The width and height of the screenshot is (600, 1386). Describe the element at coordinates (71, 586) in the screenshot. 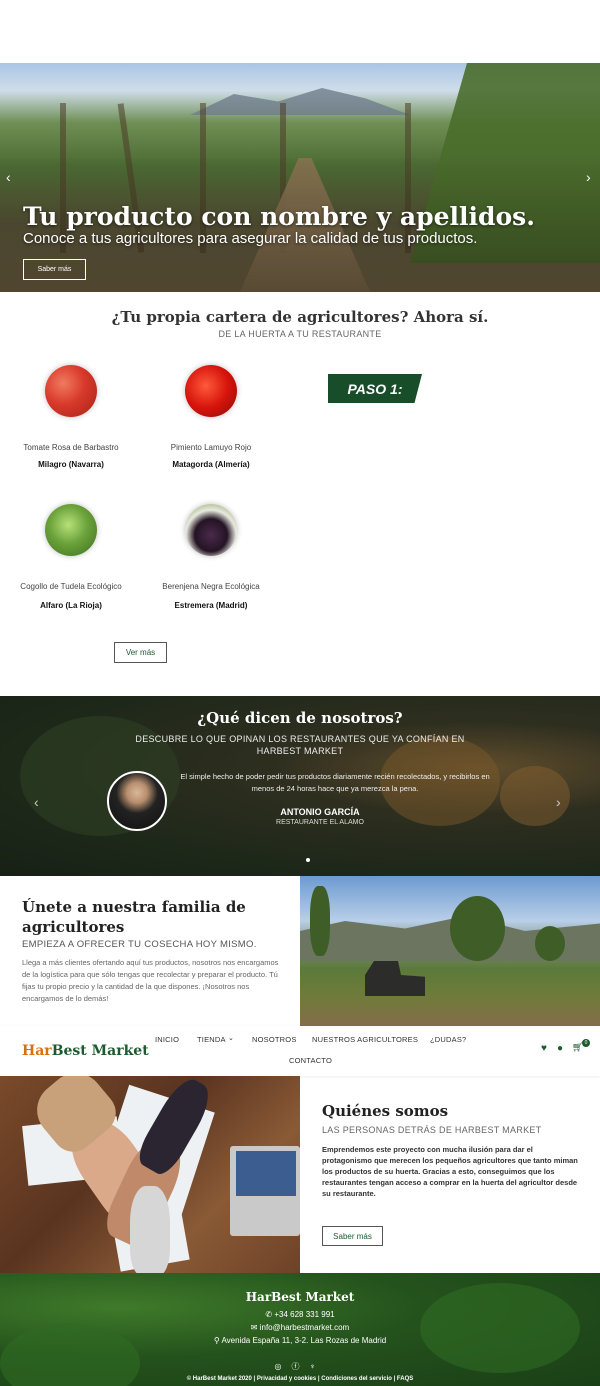

I see `product-name: Cogollo de Tudela Ecológico` at that location.